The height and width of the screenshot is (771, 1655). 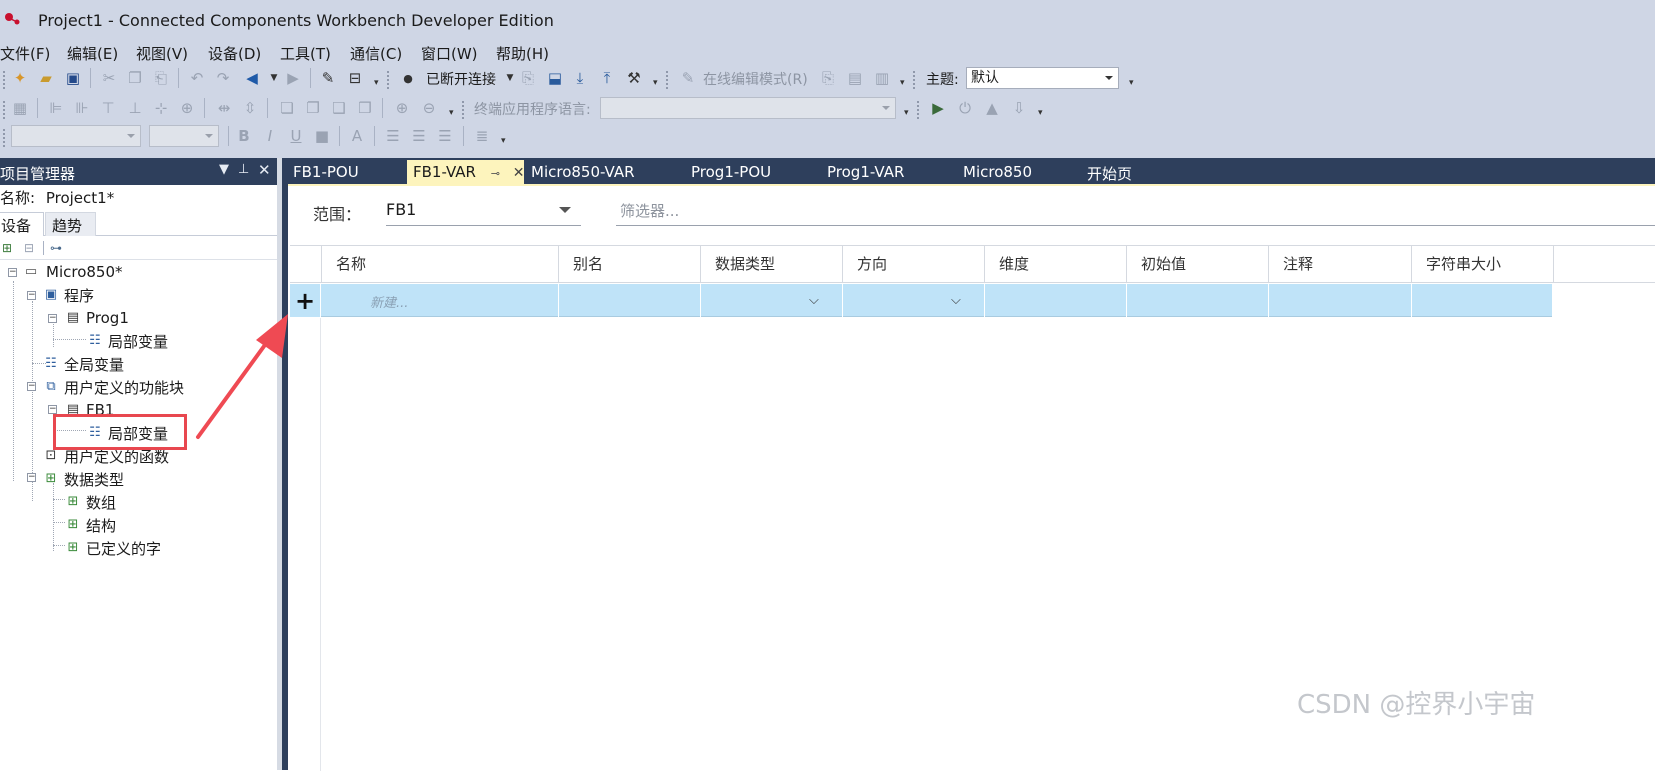 I want to click on new-datatype-cell: ⌵, so click(x=772, y=300).